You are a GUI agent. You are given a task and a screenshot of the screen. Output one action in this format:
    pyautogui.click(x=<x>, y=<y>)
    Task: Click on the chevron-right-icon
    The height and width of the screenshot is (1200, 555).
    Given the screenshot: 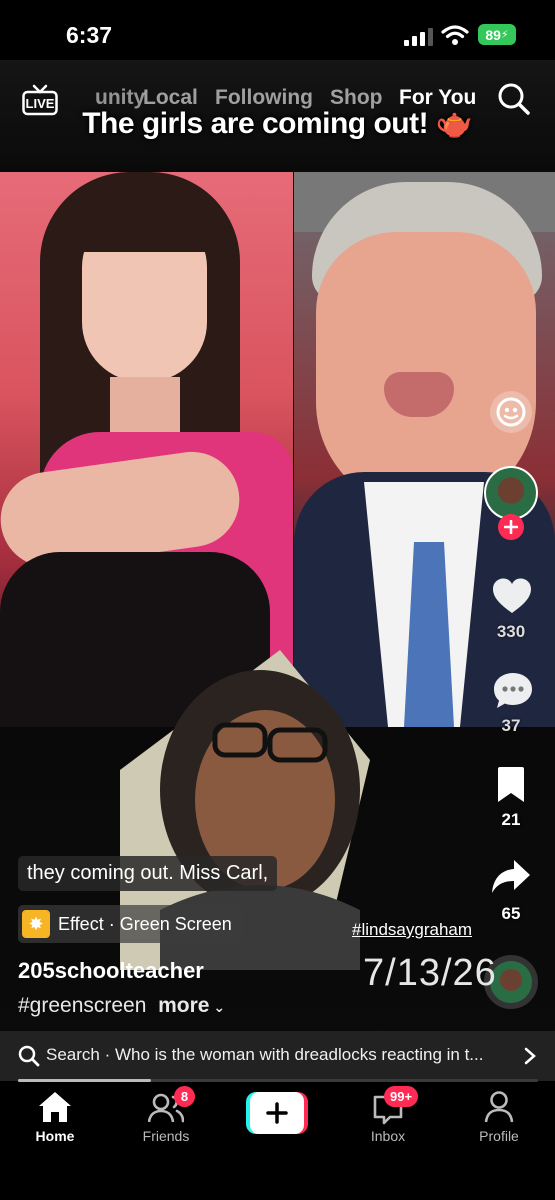 What is the action you would take?
    pyautogui.click(x=530, y=1056)
    